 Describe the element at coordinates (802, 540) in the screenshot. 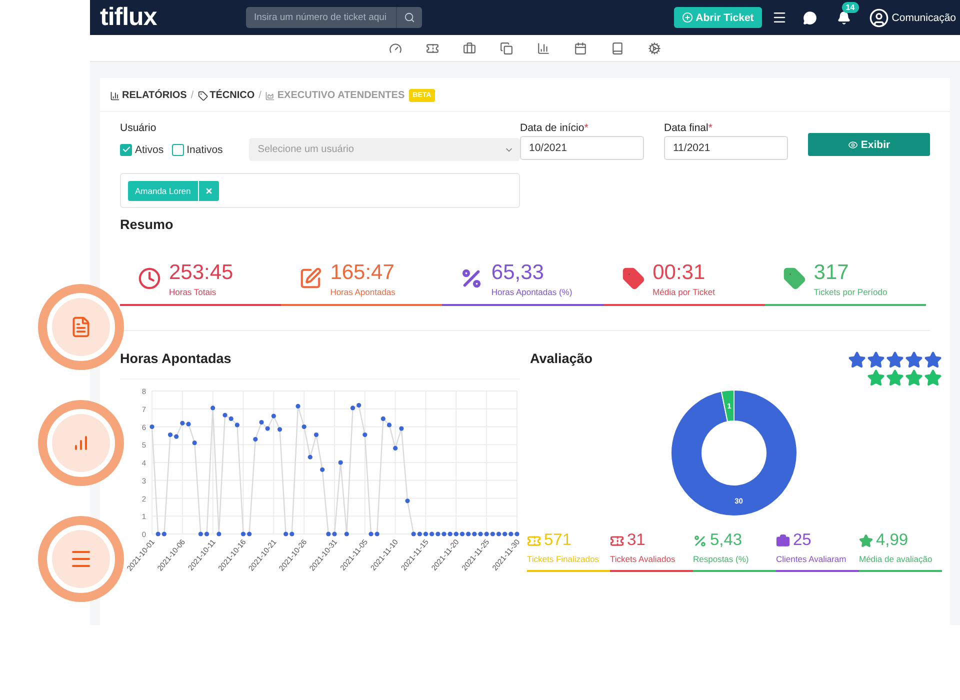

I see `stat-value: 25` at that location.